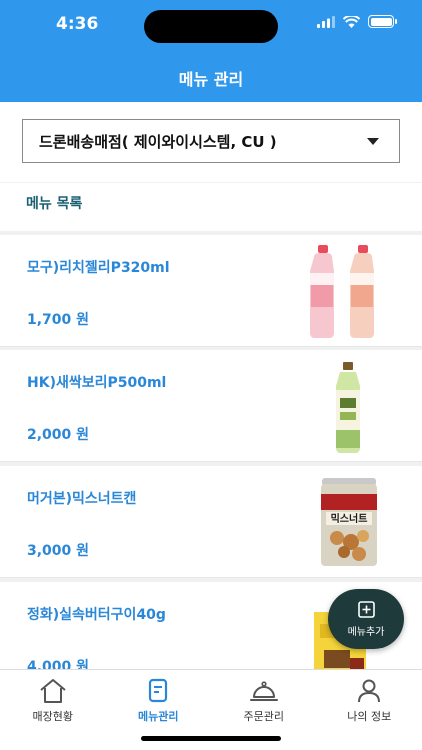 The height and width of the screenshot is (750, 422). I want to click on tab-label: 매장현황, so click(52, 716).